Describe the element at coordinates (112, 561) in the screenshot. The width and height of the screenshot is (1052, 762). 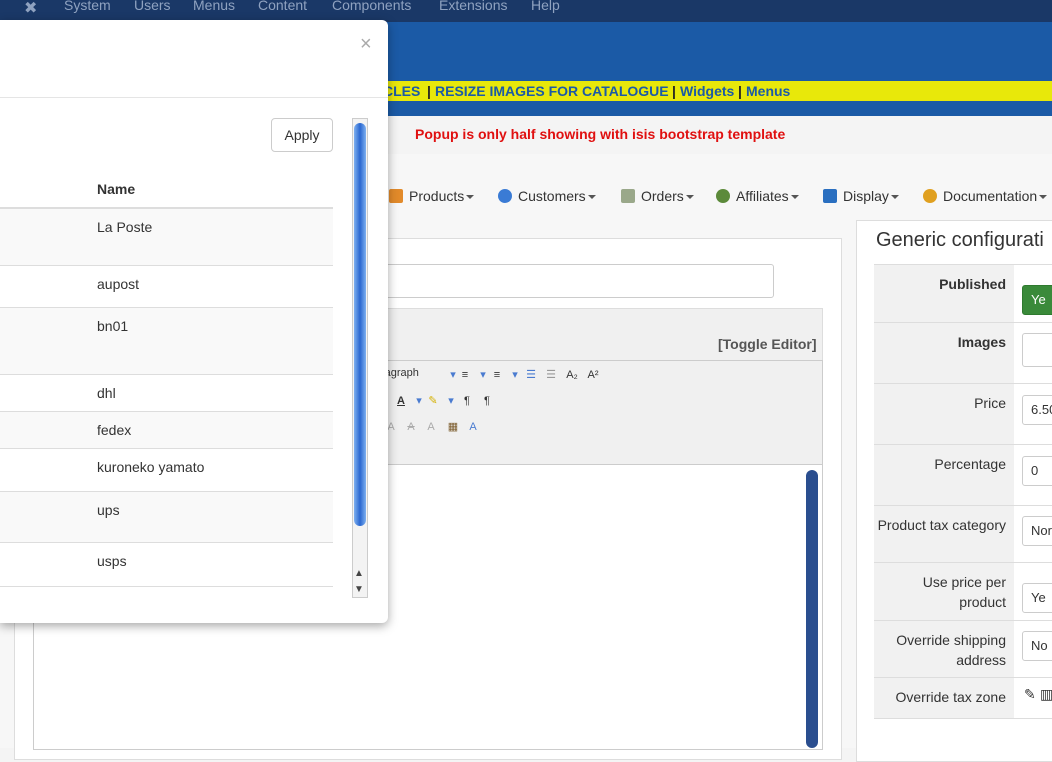
I see `table-cell-name: usps` at that location.